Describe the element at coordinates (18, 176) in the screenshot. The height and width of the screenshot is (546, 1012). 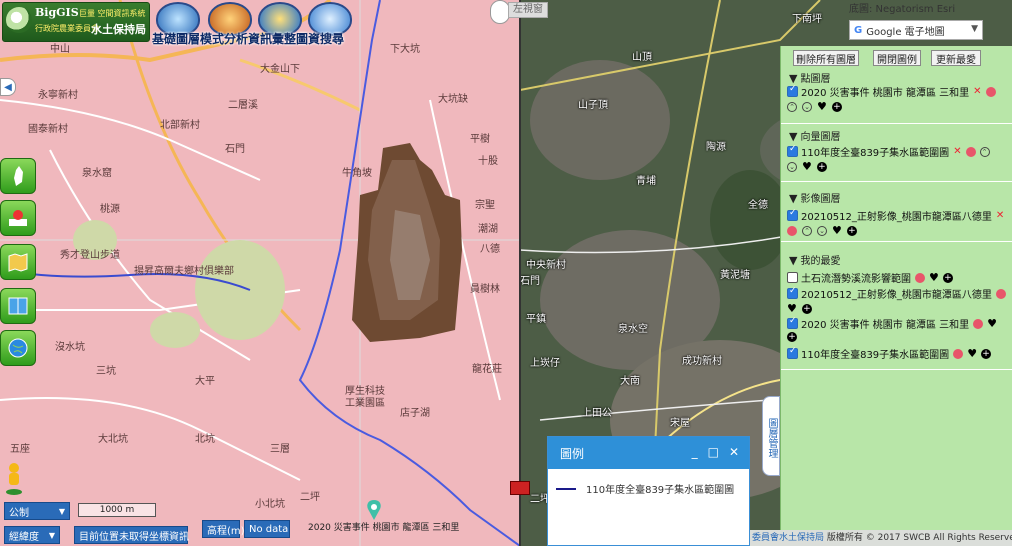
I see `taiwan-map-button` at that location.